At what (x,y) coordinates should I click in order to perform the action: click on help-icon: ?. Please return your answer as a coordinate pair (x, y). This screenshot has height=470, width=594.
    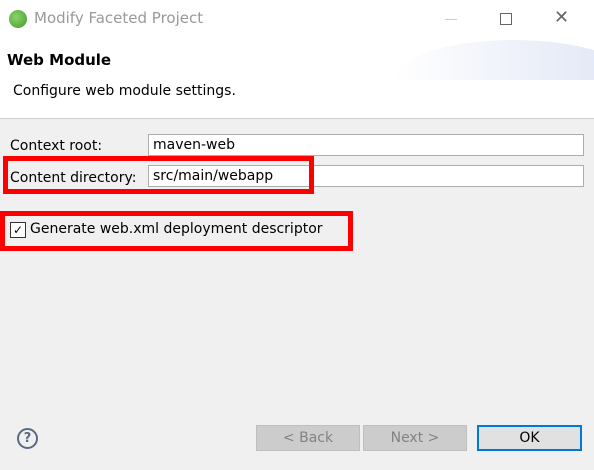
    Looking at the image, I should click on (27, 438).